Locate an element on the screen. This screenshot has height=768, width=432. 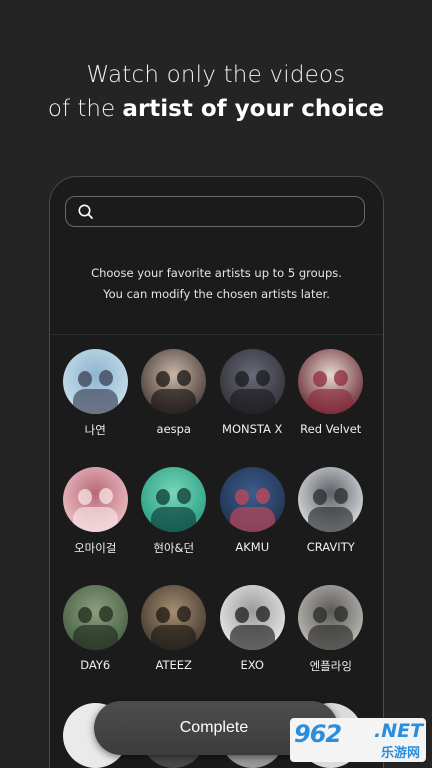
artist-name: 나연 is located at coordinates (95, 430).